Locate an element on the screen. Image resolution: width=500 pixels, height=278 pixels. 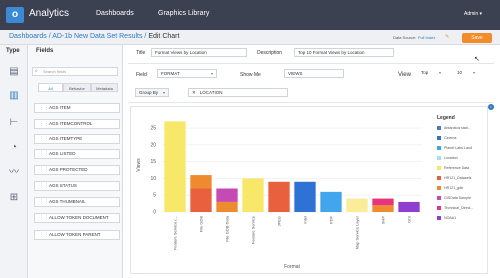
legend-item: HR121_Datasets is located at coordinates (462, 179).